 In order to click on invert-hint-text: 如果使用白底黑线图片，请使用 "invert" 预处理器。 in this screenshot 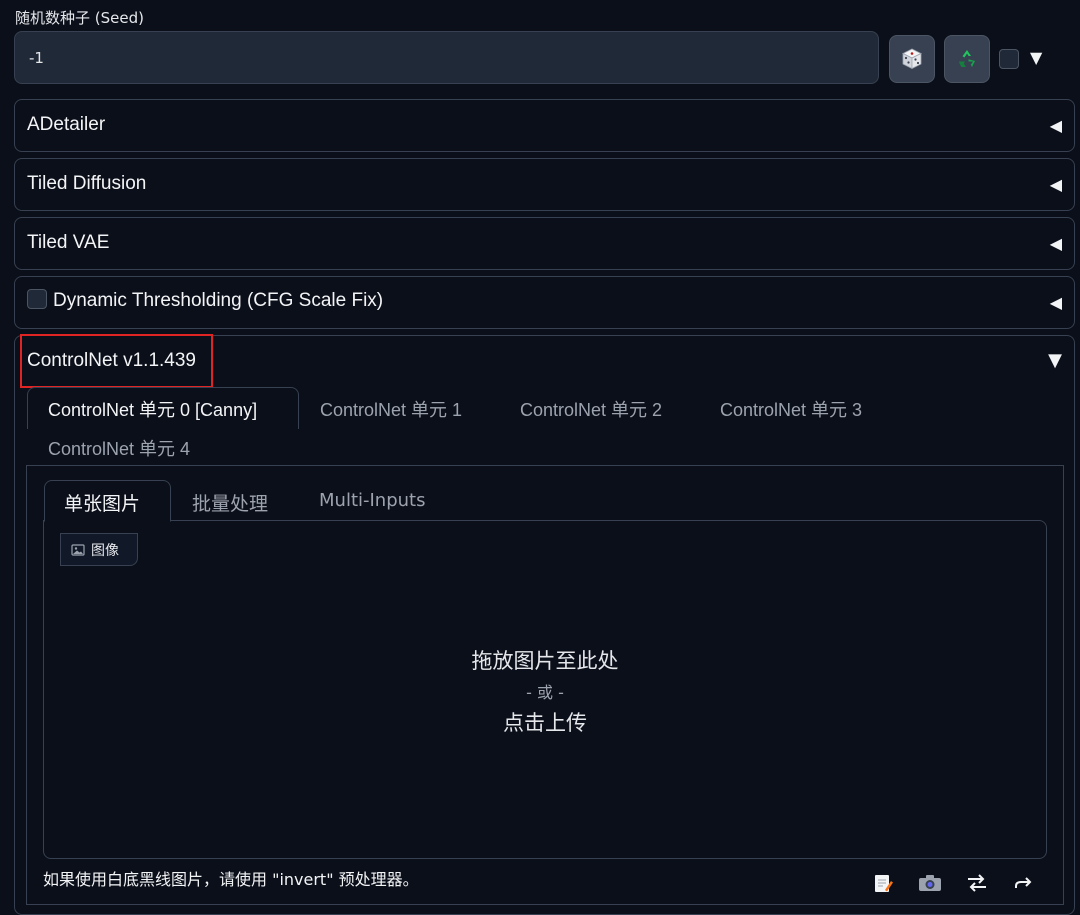, I will do `click(231, 879)`.